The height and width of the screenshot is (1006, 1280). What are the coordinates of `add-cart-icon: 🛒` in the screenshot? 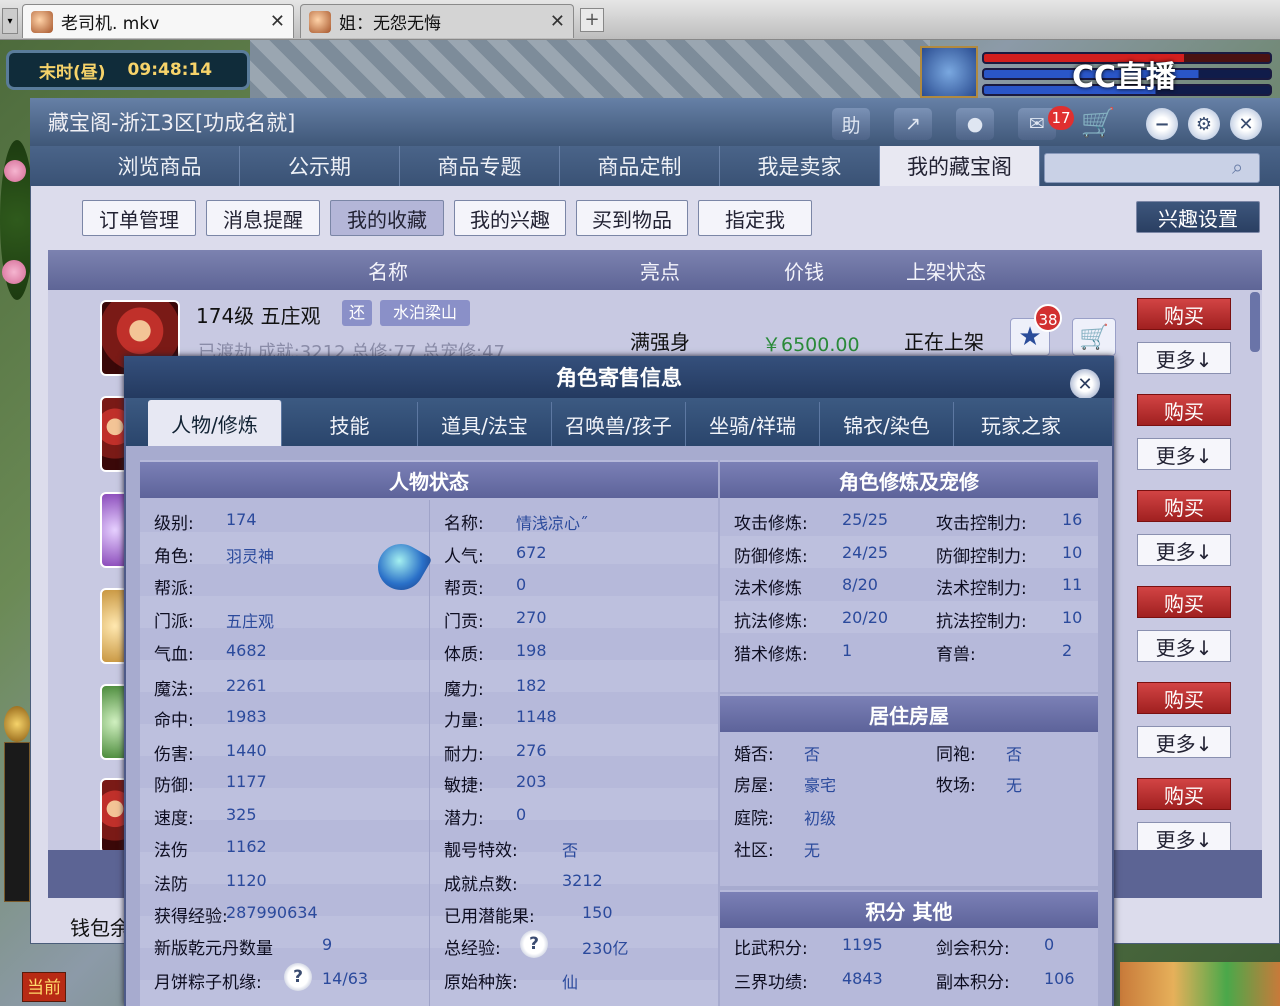 It's located at (1094, 337).